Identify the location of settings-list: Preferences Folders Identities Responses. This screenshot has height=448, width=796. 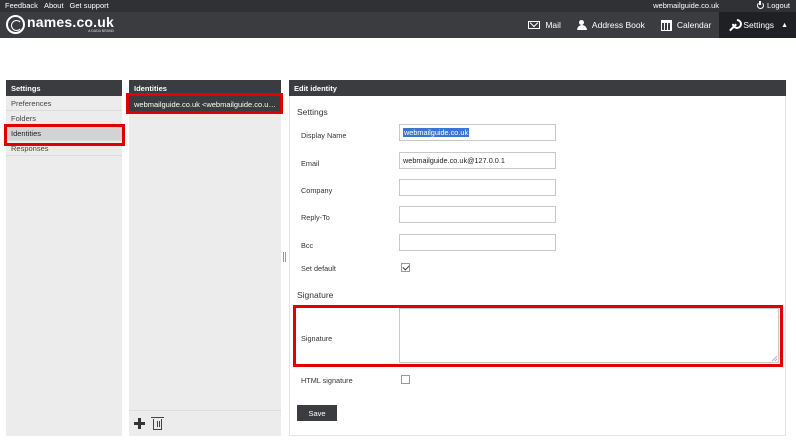
(64, 266).